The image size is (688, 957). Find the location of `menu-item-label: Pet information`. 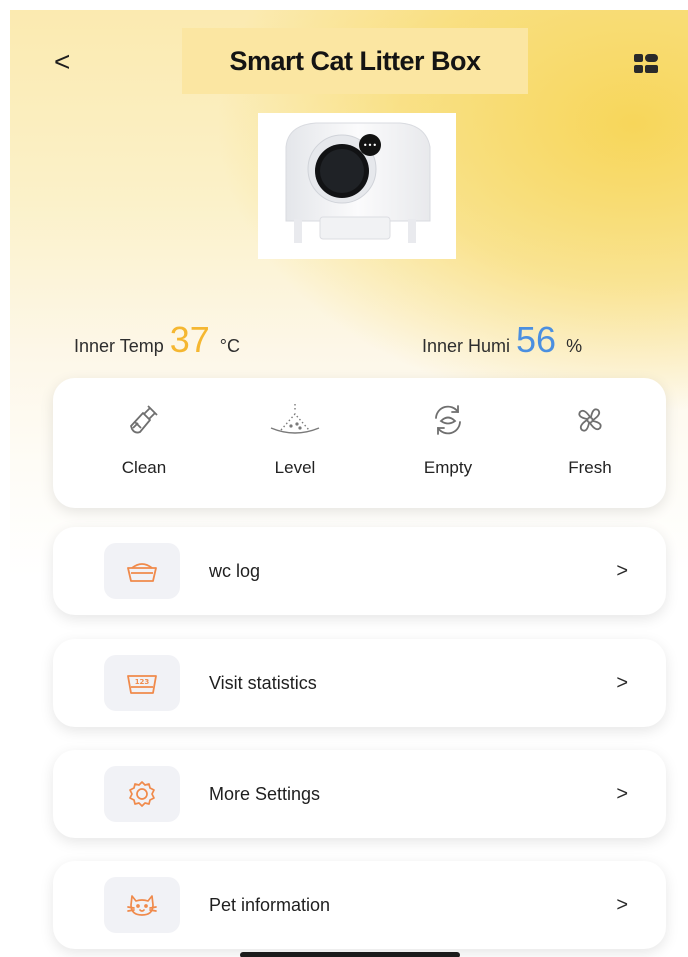

menu-item-label: Pet information is located at coordinates (270, 905).